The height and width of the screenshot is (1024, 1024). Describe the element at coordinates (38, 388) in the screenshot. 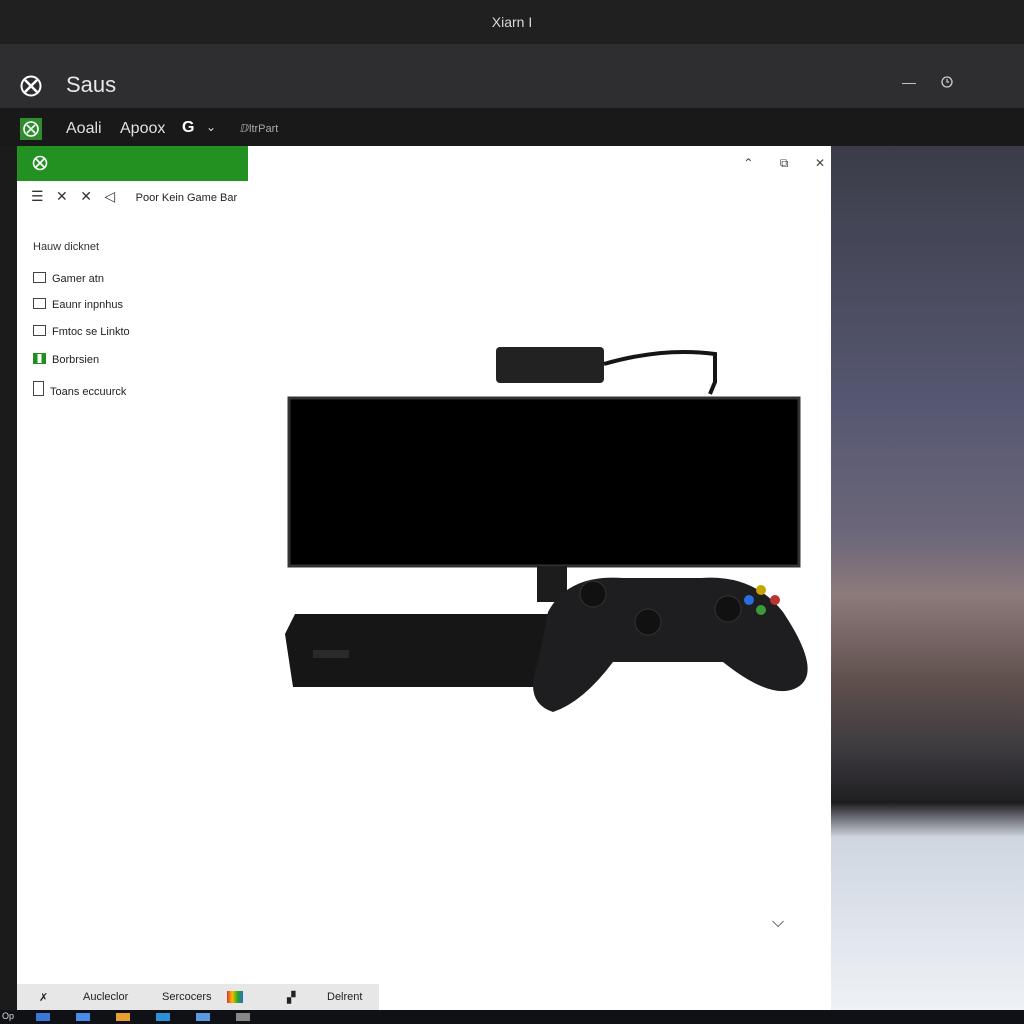

I see `document-icon` at that location.